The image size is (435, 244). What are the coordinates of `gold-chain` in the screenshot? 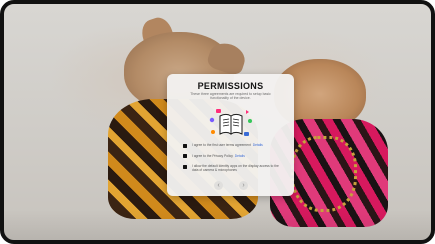 It's located at (324, 174).